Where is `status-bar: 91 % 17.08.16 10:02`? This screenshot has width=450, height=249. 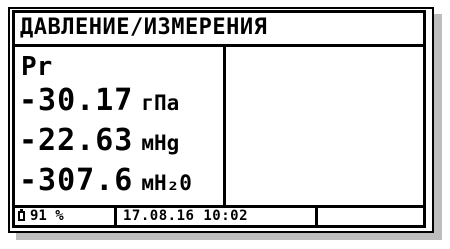 status-bar: 91 % 17.08.16 10:02 is located at coordinates (219, 215).